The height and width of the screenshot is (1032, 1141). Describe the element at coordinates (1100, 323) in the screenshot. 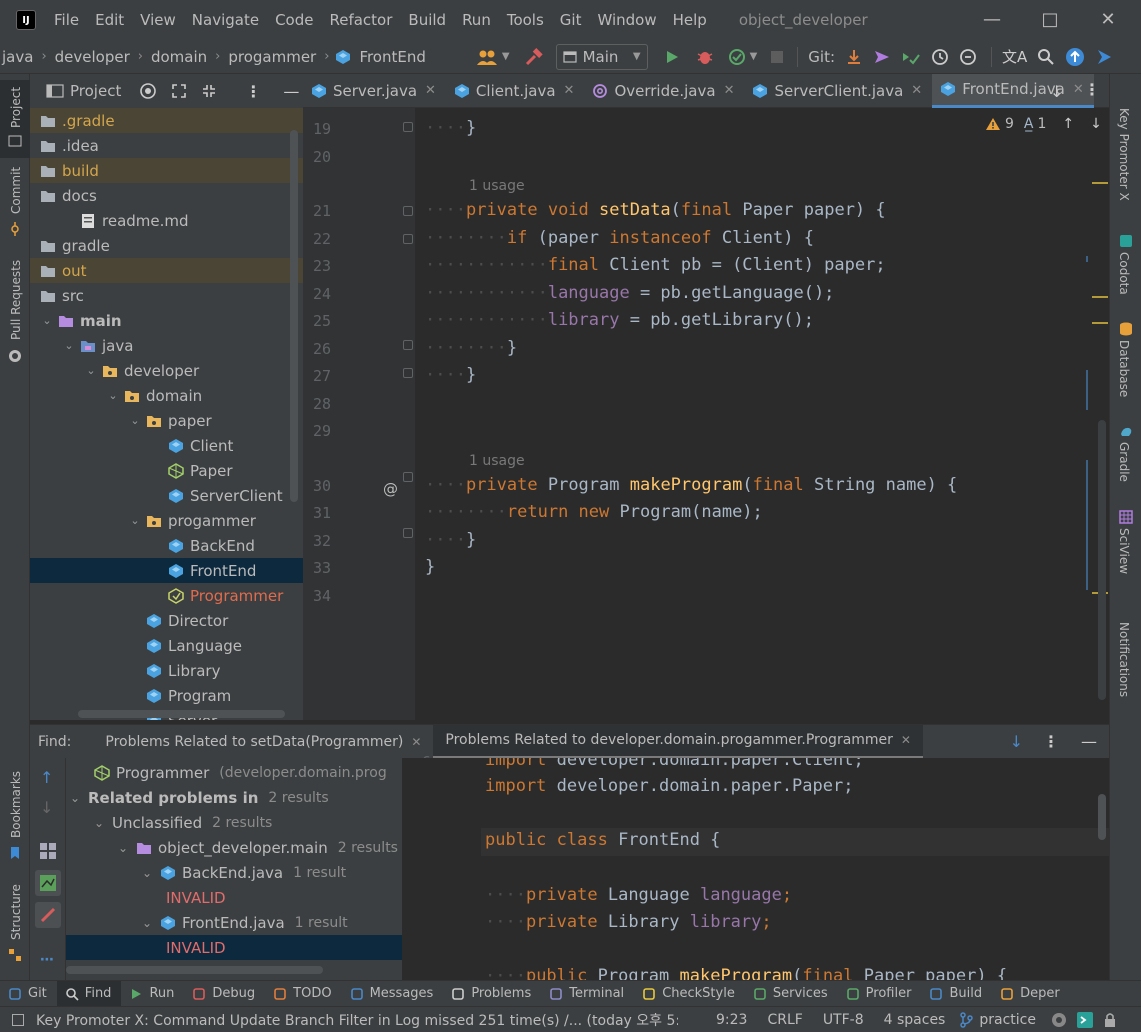

I see `error-stripe-mark` at that location.